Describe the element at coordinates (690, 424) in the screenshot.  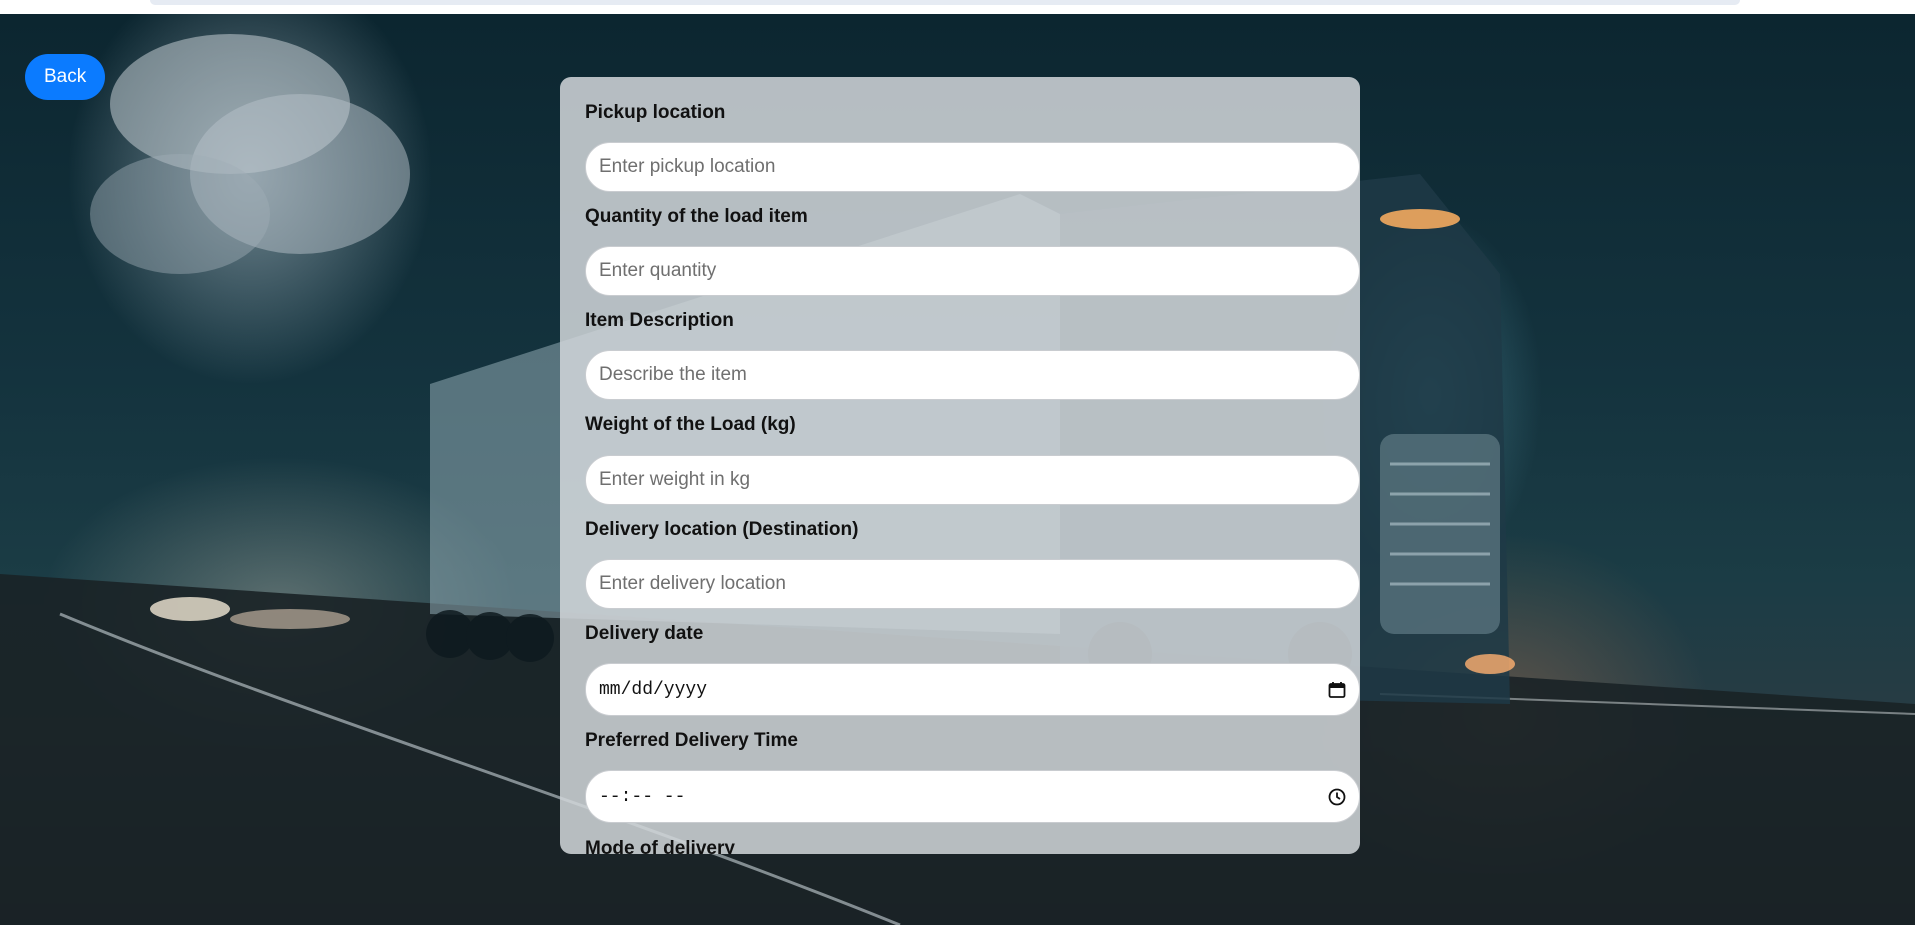
I see `weight-label: Weight of the Load (kg)` at that location.